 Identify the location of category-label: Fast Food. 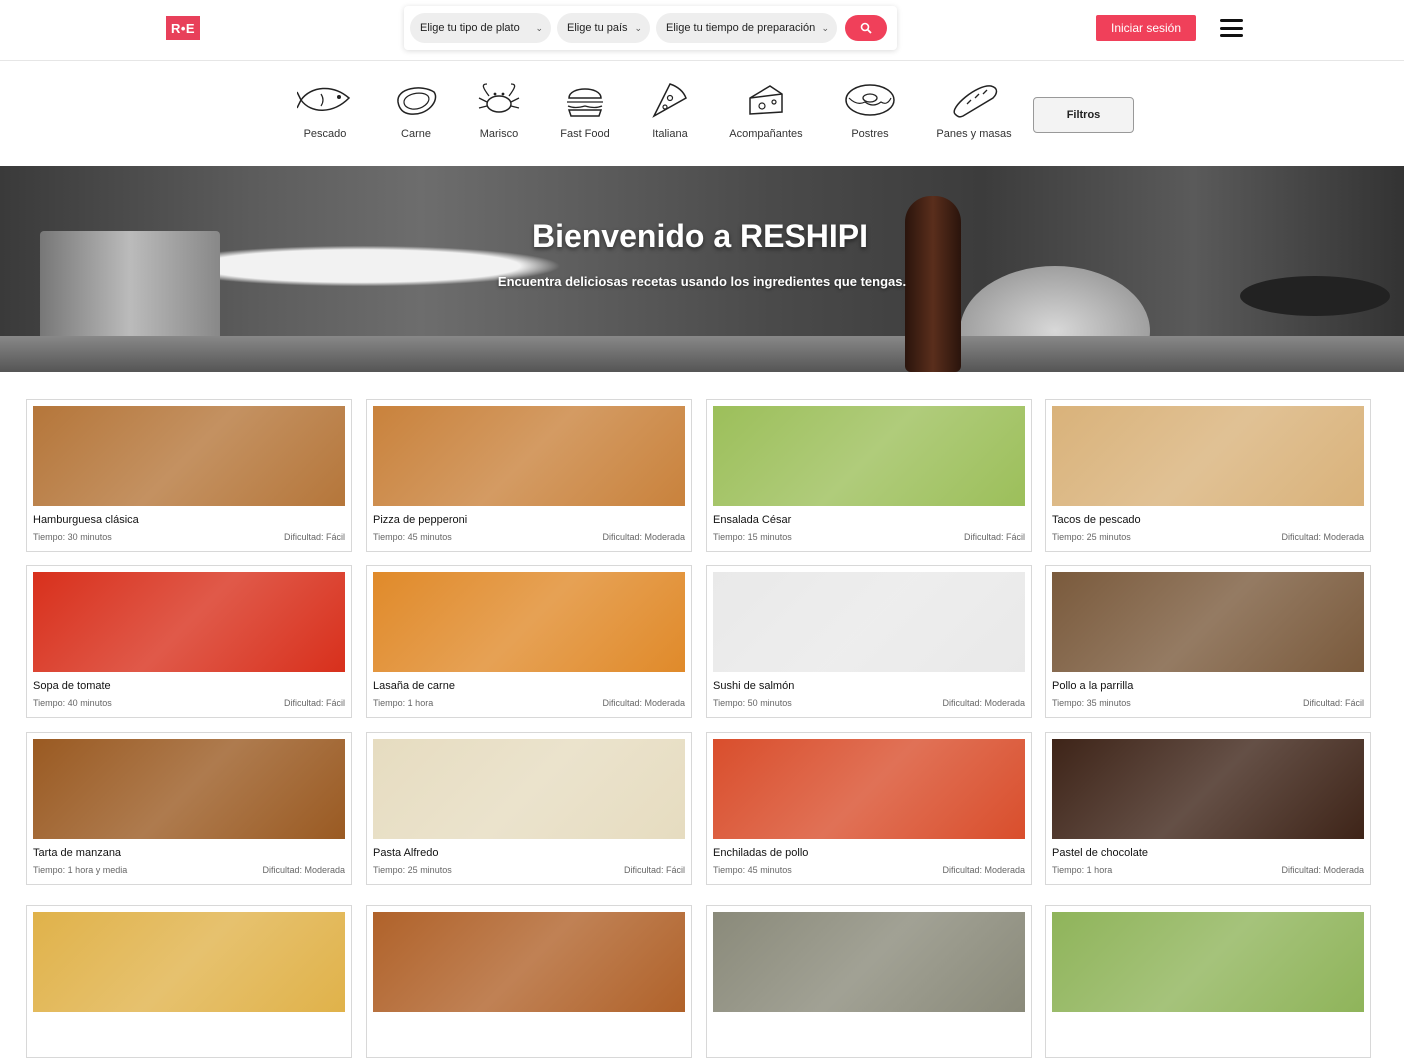
(585, 134).